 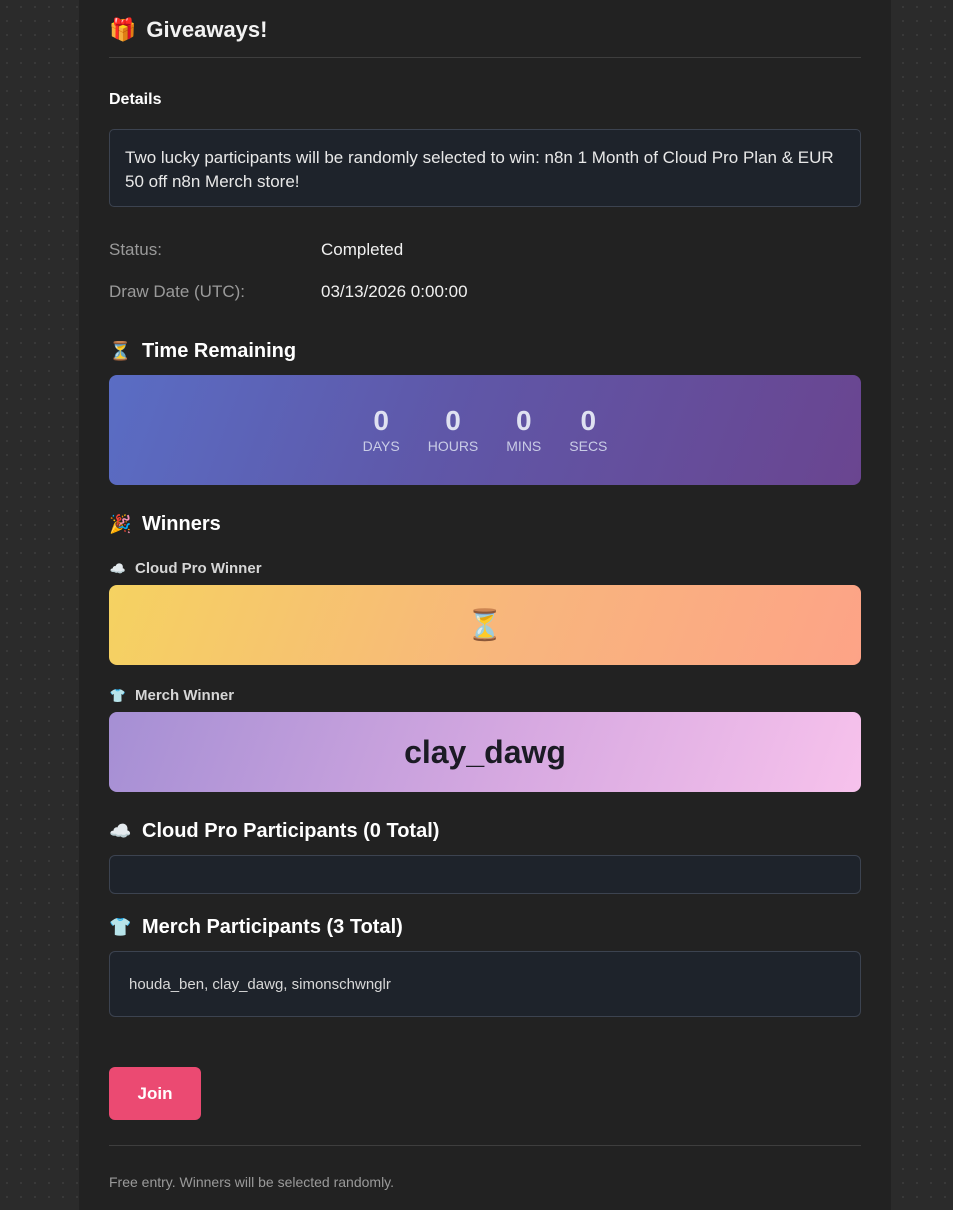 What do you see at coordinates (219, 351) in the screenshot?
I see `time-remaining-title: Time Remaining` at bounding box center [219, 351].